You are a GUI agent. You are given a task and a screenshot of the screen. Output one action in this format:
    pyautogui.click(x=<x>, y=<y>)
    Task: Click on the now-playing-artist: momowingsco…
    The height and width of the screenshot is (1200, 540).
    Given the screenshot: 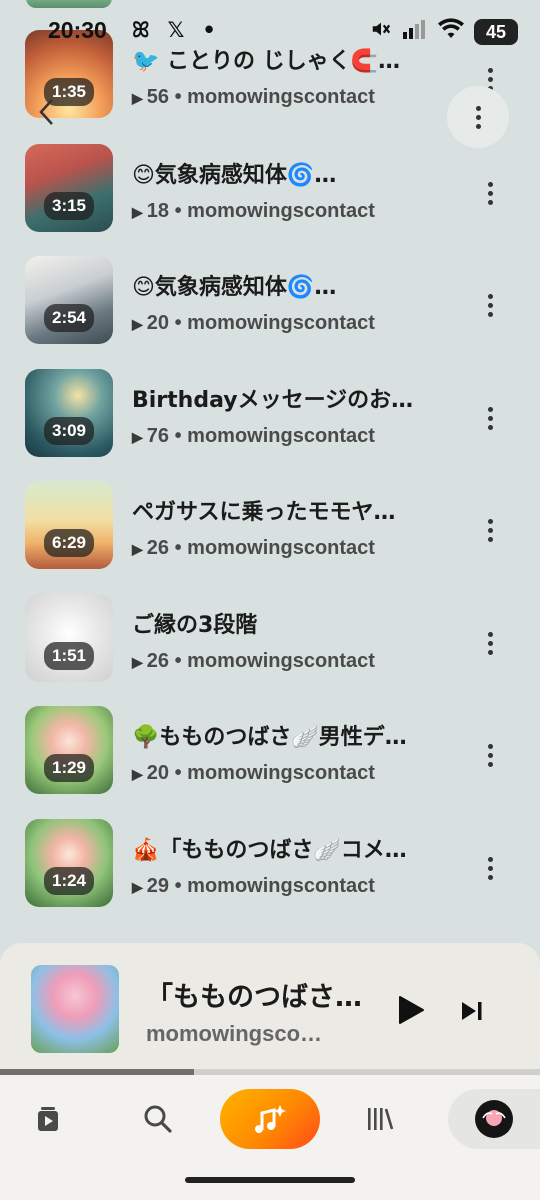 What is the action you would take?
    pyautogui.click(x=234, y=1033)
    